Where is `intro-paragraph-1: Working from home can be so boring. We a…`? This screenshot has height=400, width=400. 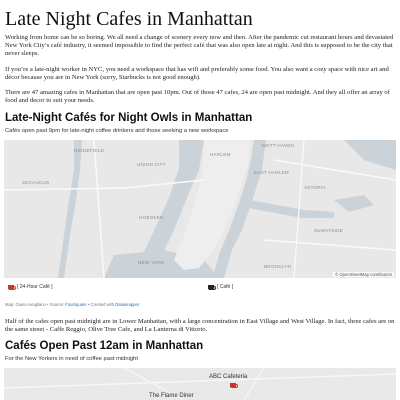
intro-paragraph-1: Working from home can be so boring. We a… is located at coordinates (199, 46).